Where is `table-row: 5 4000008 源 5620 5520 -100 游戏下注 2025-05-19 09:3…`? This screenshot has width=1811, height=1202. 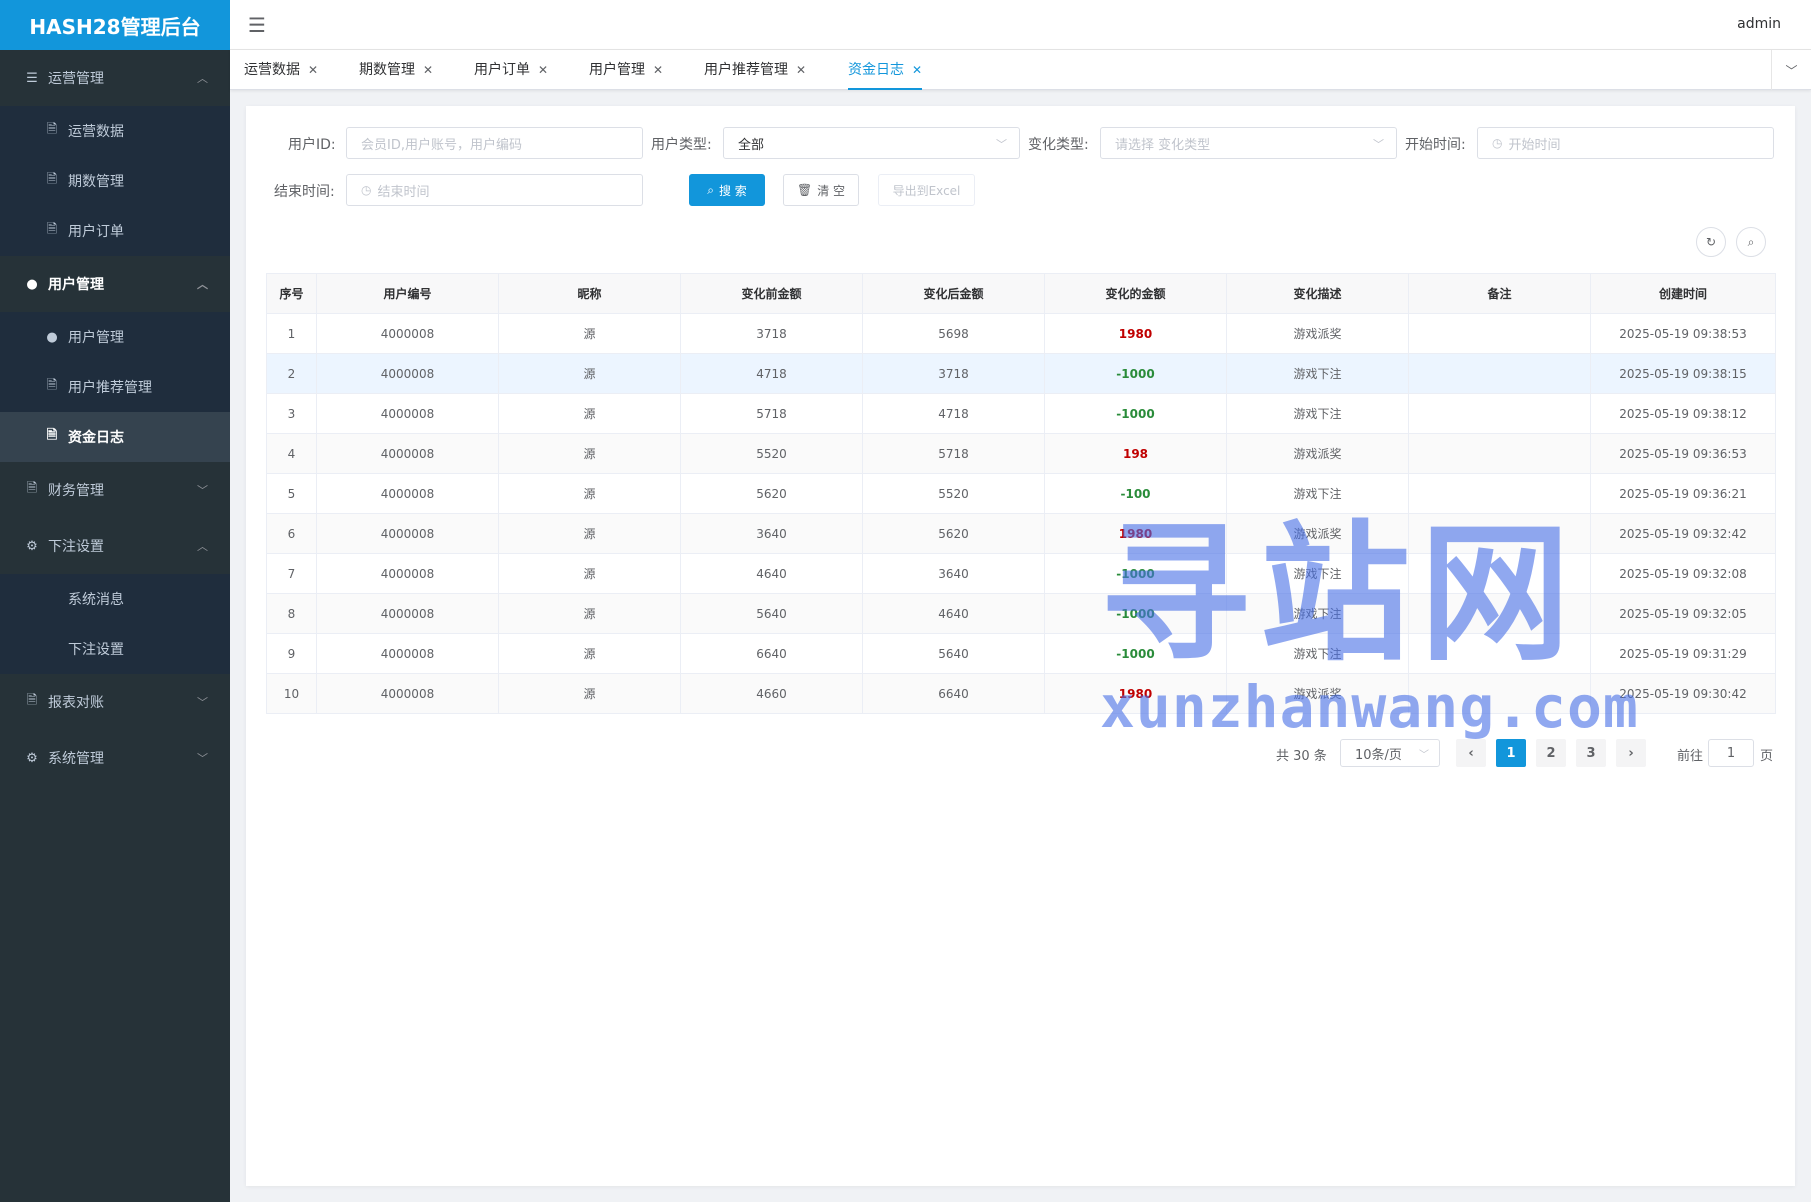 table-row: 5 4000008 源 5620 5520 -100 游戏下注 2025-05-19 09:3… is located at coordinates (1021, 493).